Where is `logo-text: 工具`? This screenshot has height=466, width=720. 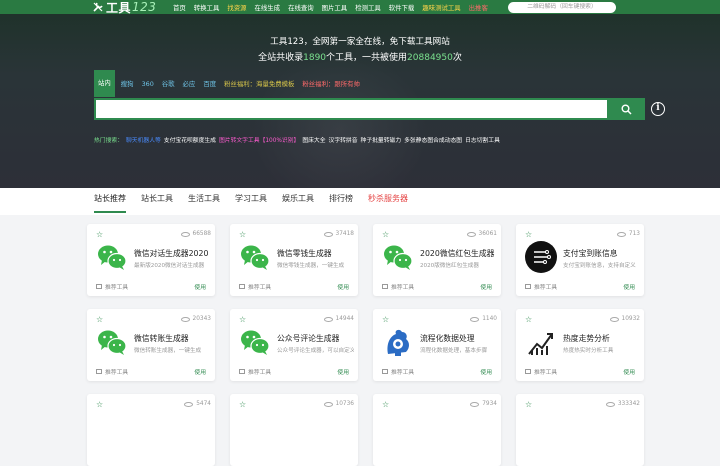
logo-text: 工具 is located at coordinates (119, 7).